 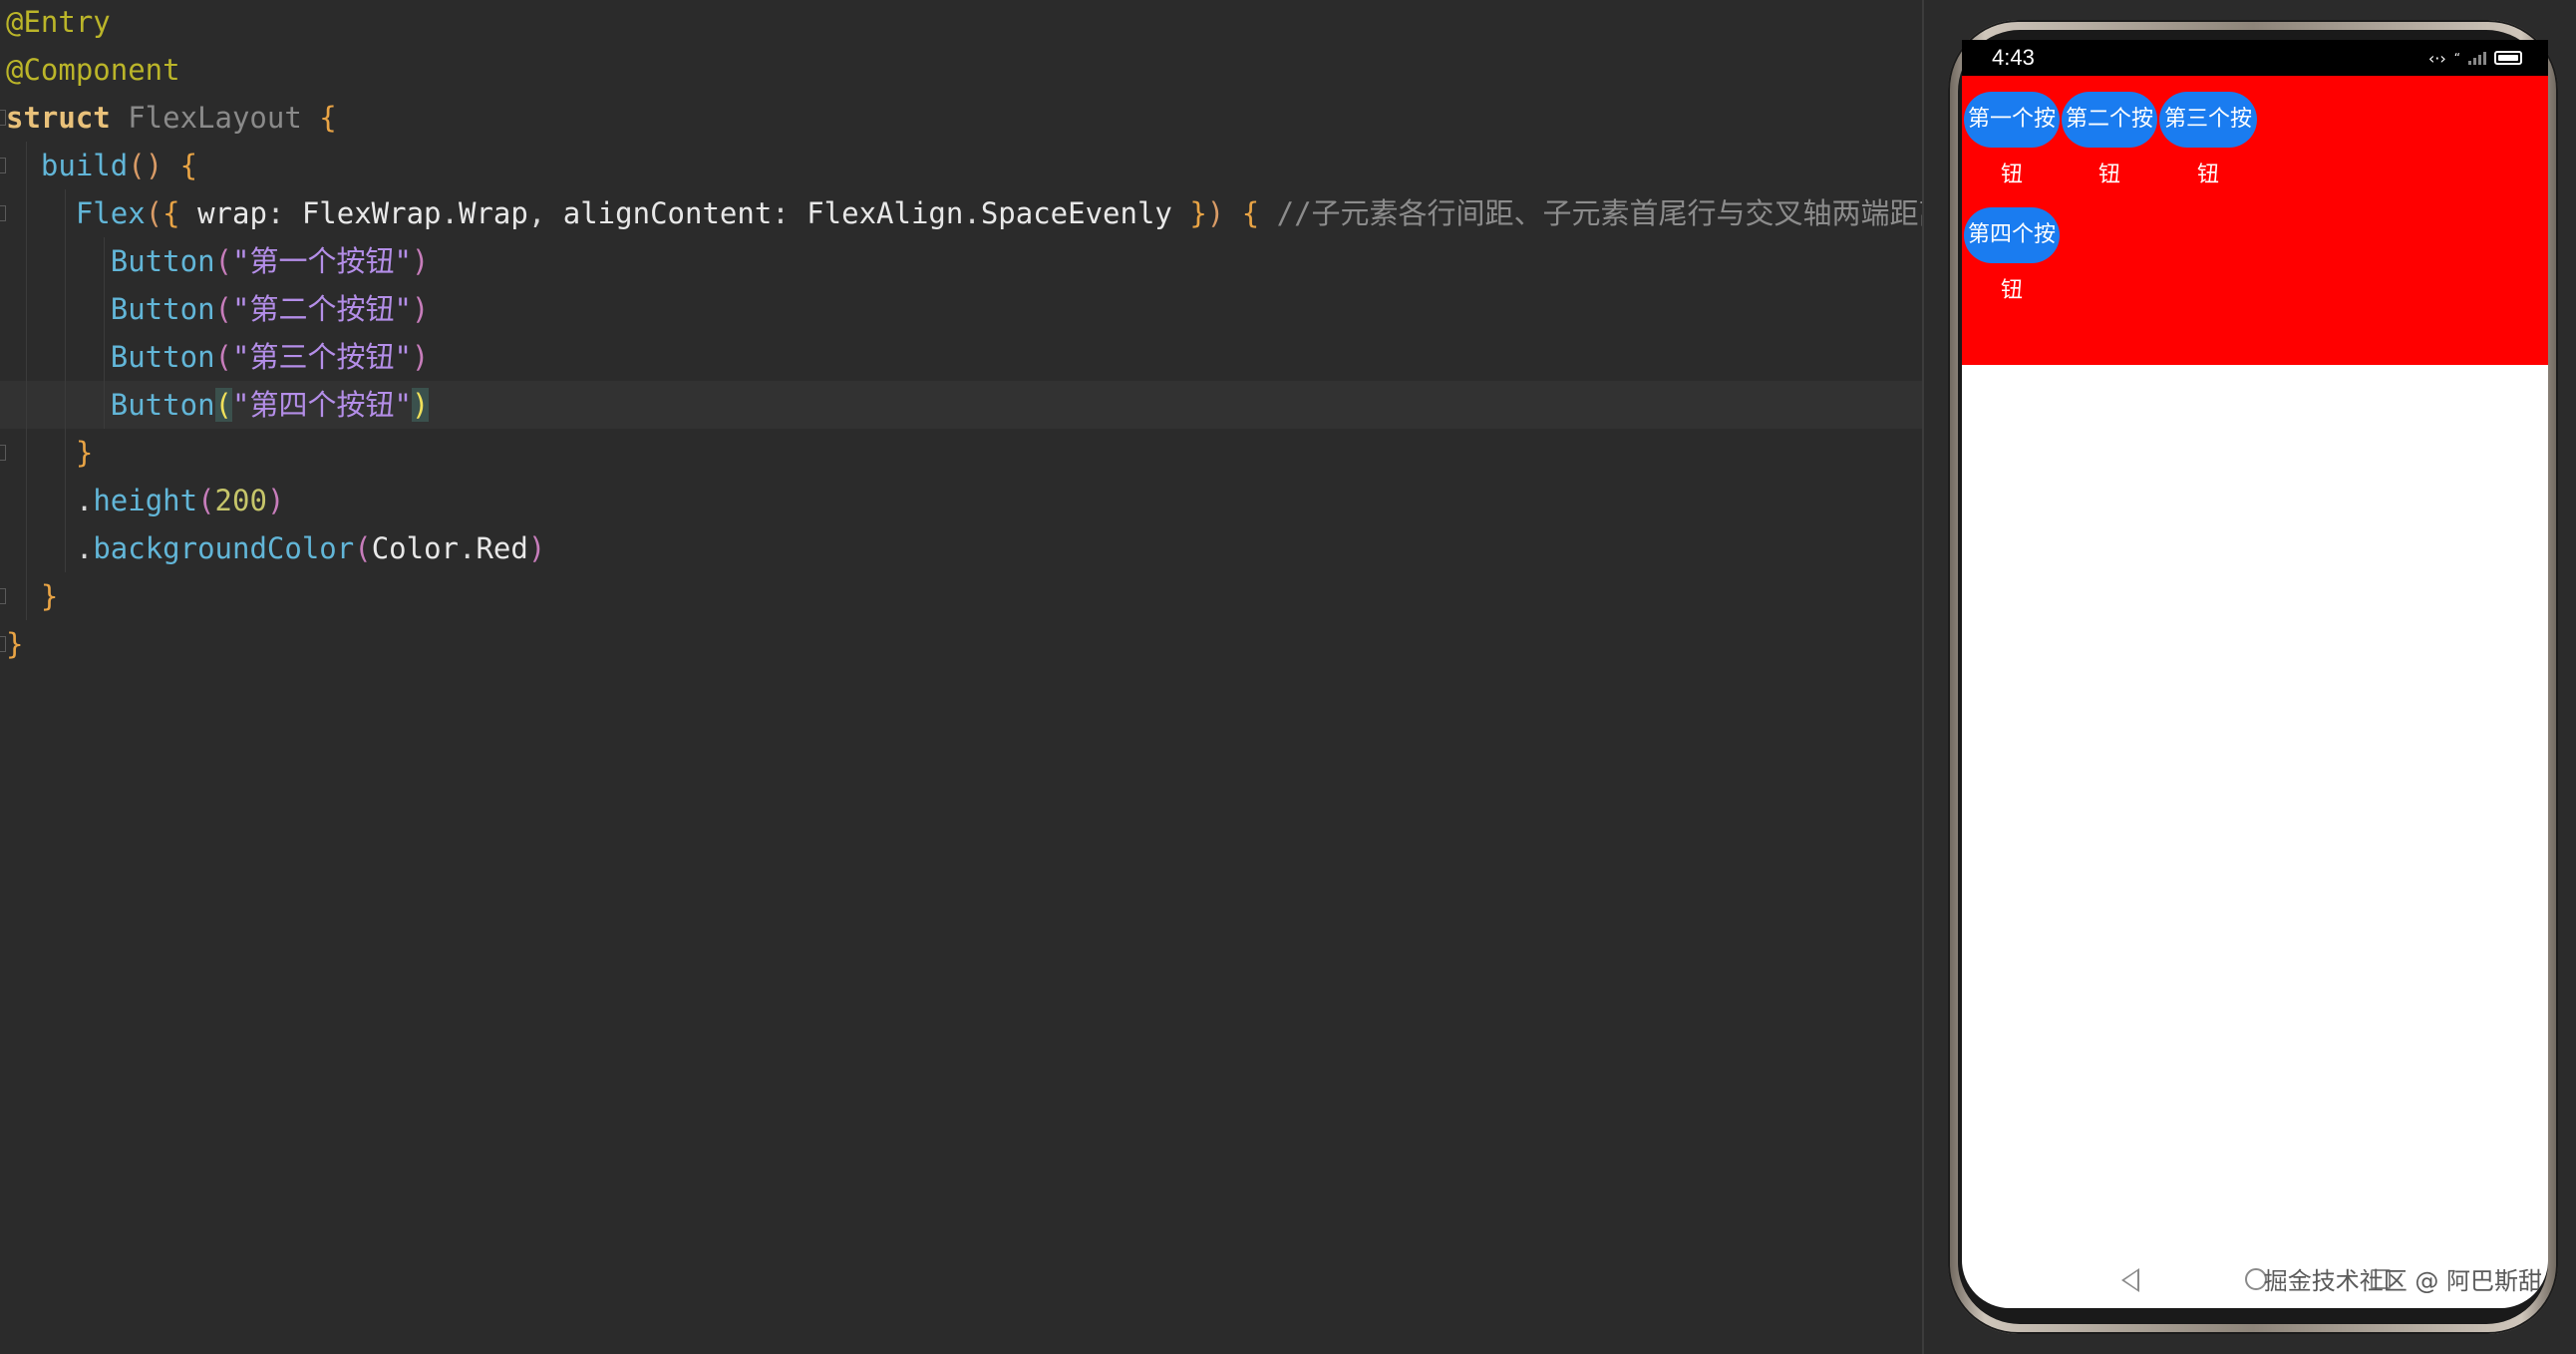 I want to click on watermark: 掘金技术社区 @ 阿巴斯甜, so click(x=2402, y=1281).